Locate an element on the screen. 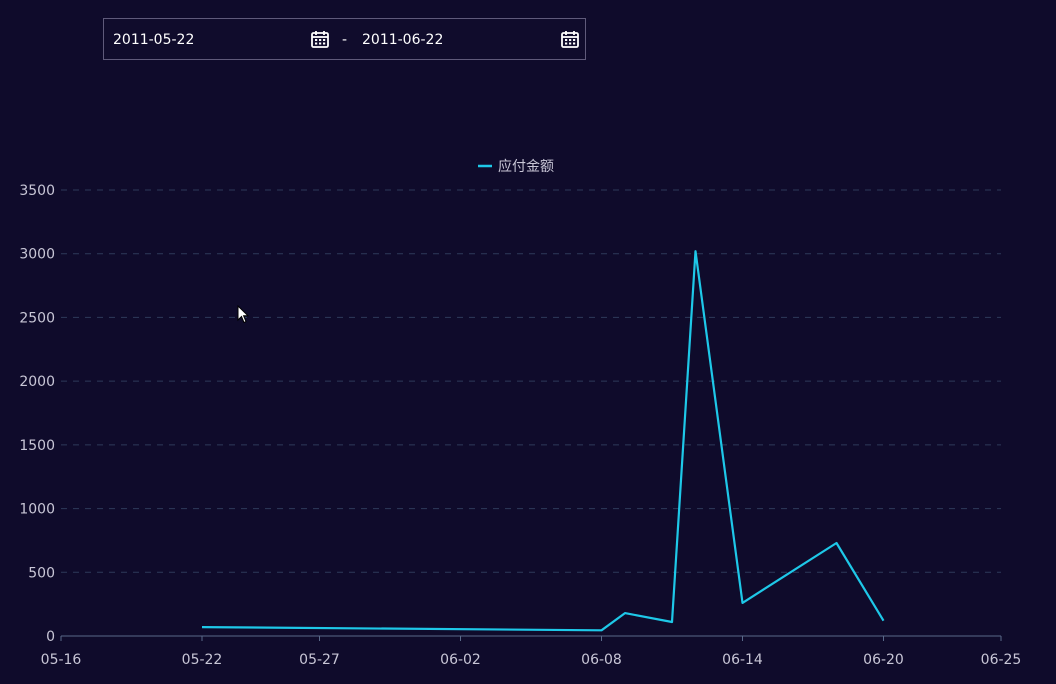 This screenshot has height=684, width=1056. y-tick-label: 3000 is located at coordinates (37, 255).